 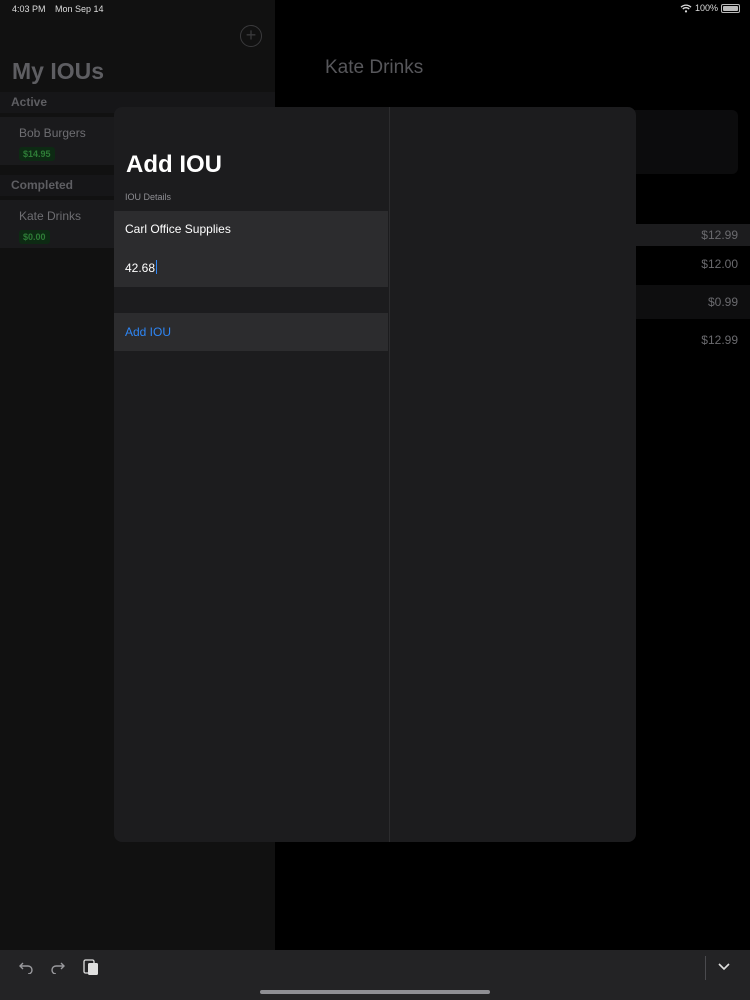 What do you see at coordinates (174, 164) in the screenshot?
I see `modal-title: Add IOU` at bounding box center [174, 164].